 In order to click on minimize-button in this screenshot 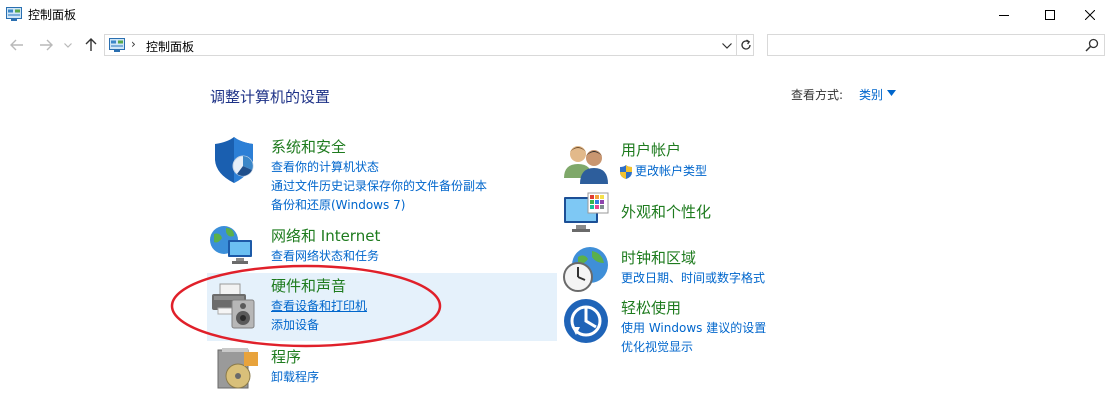, I will do `click(1004, 15)`.